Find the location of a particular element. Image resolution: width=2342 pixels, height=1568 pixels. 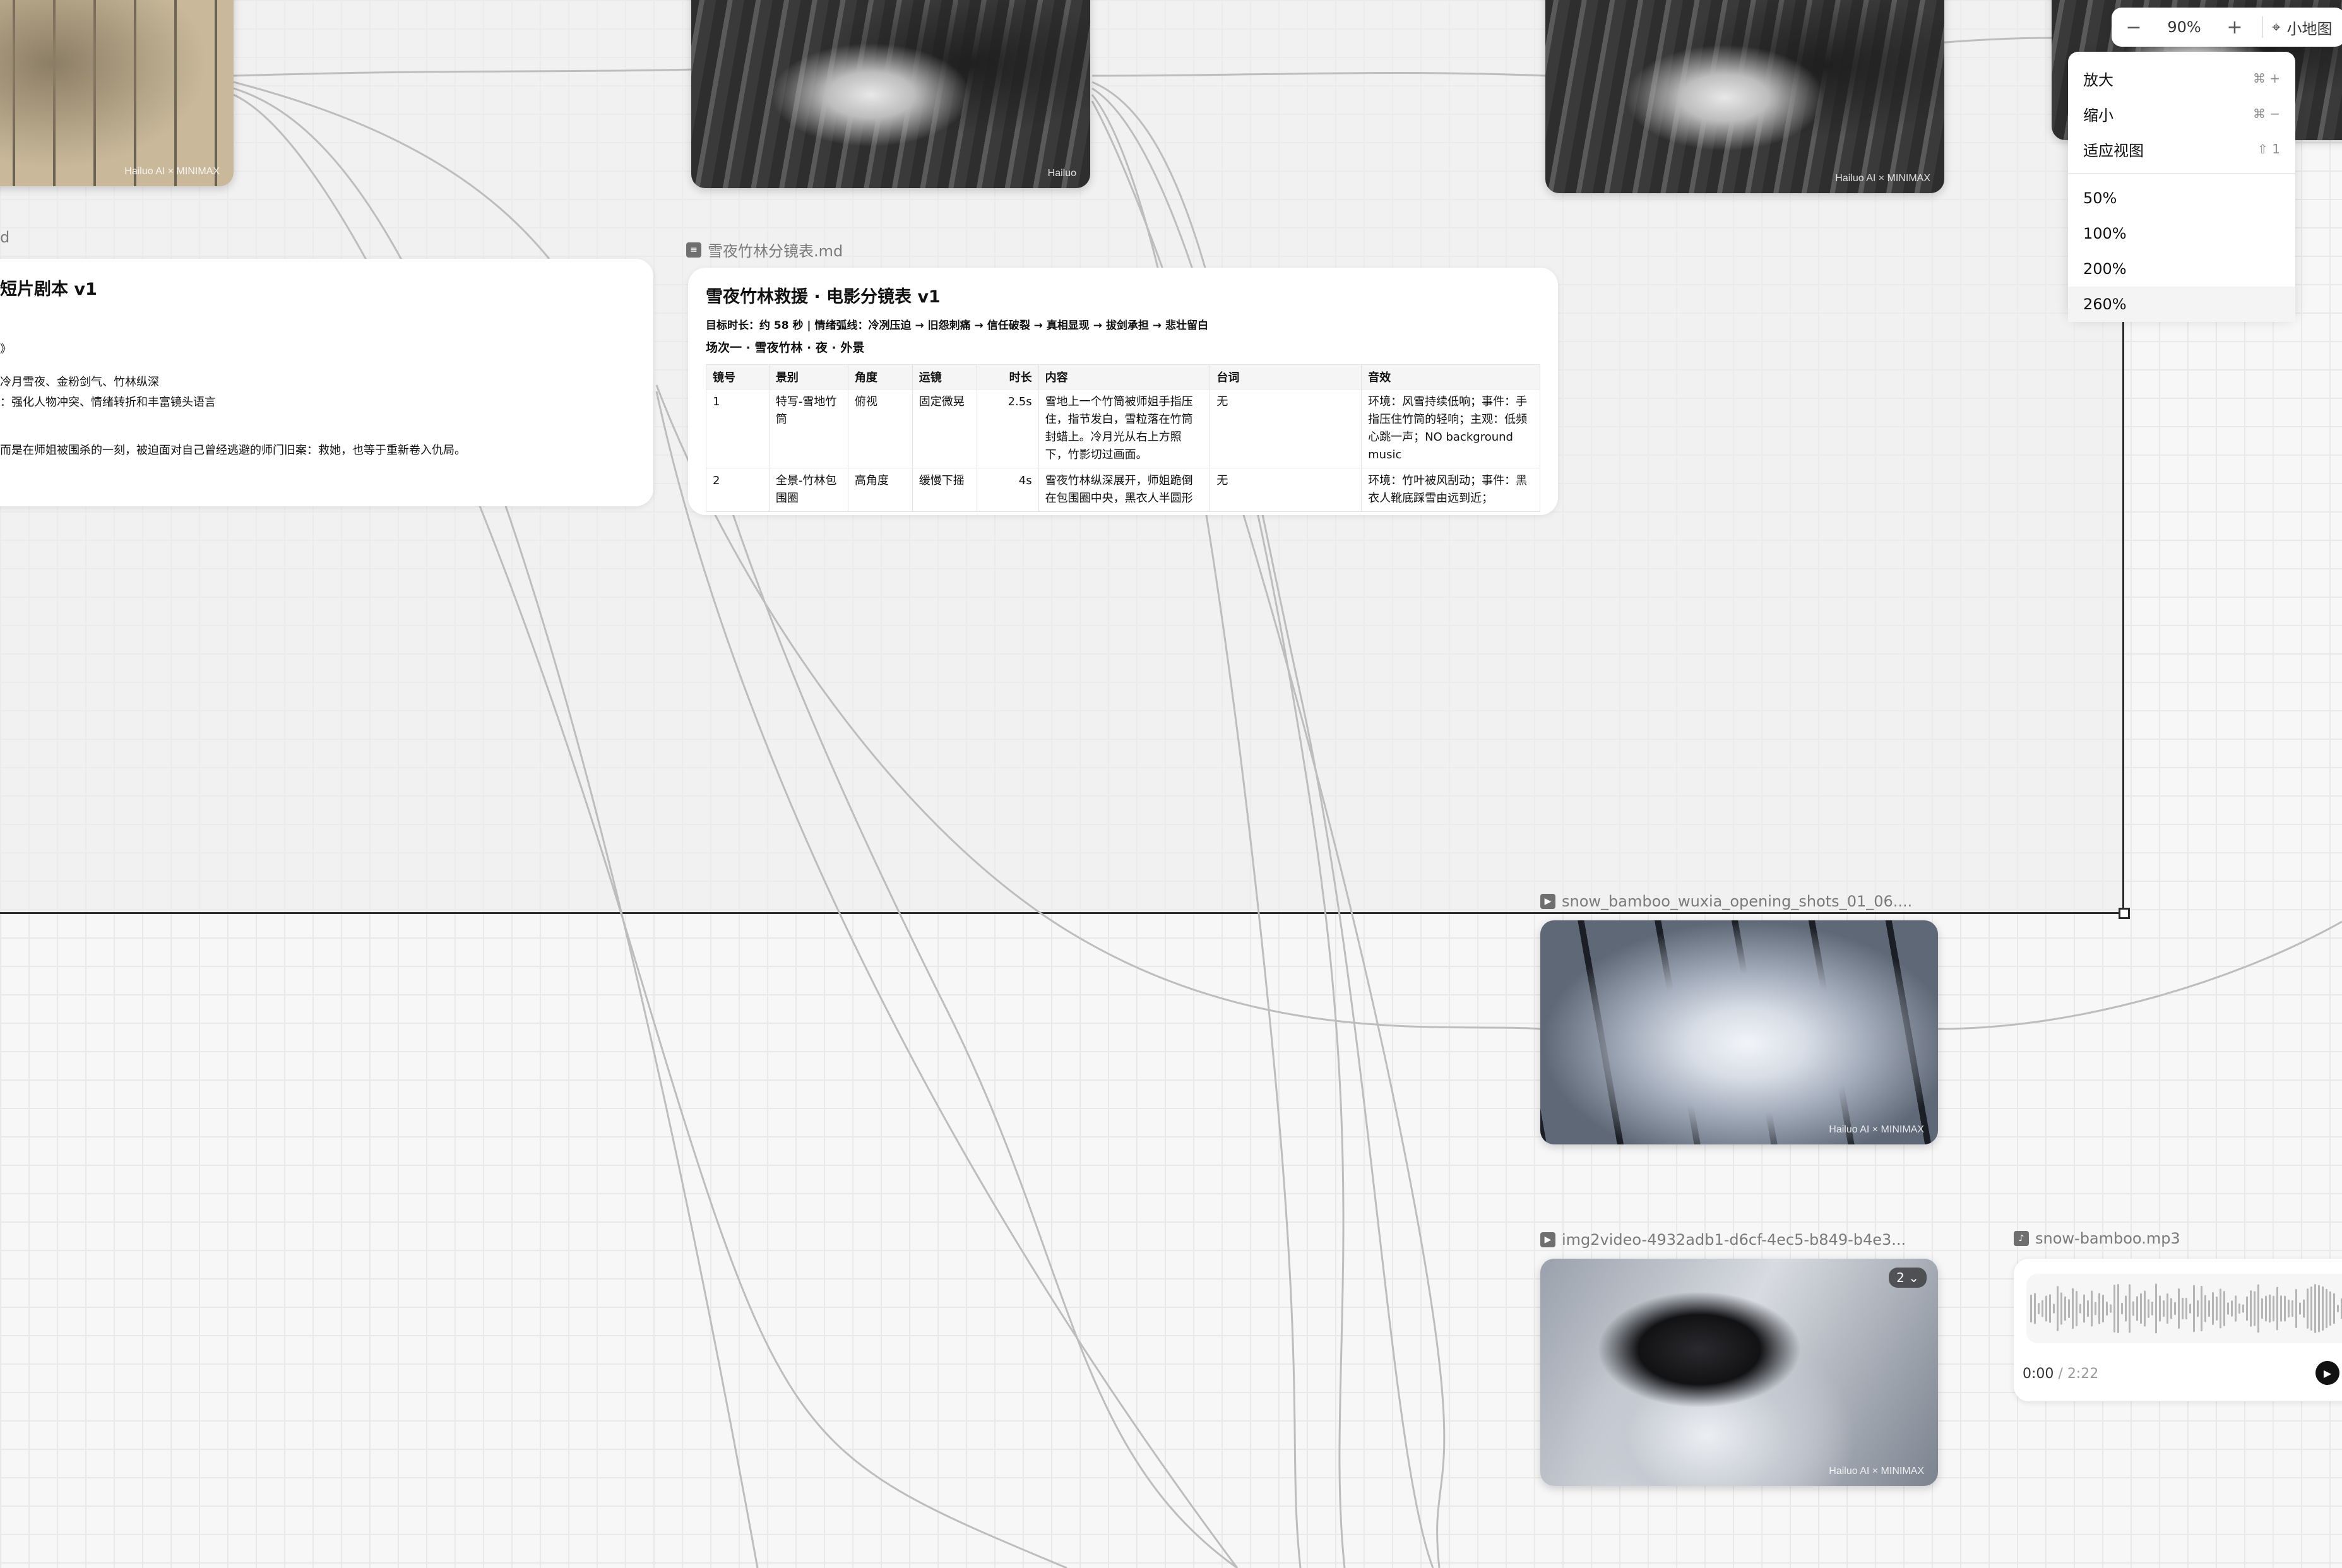

image-watermark: Hailuo is located at coordinates (1061, 174).